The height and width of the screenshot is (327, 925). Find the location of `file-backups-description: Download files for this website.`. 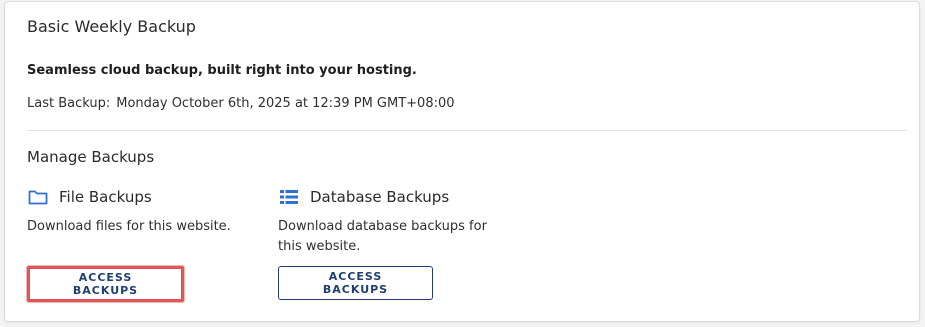

file-backups-description: Download files for this website. is located at coordinates (129, 226).